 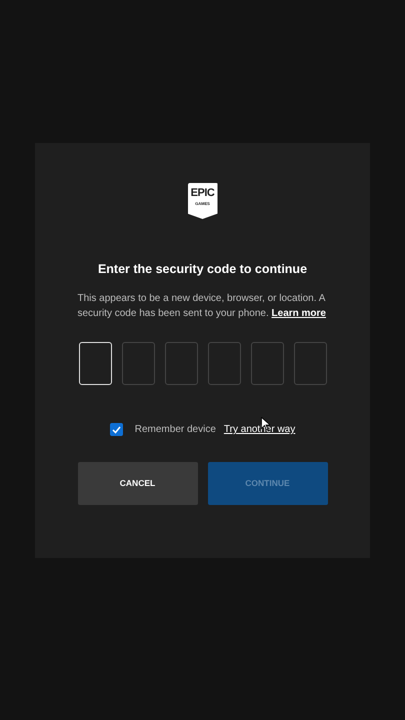 What do you see at coordinates (299, 313) in the screenshot?
I see `learn-more-link: Learn more` at bounding box center [299, 313].